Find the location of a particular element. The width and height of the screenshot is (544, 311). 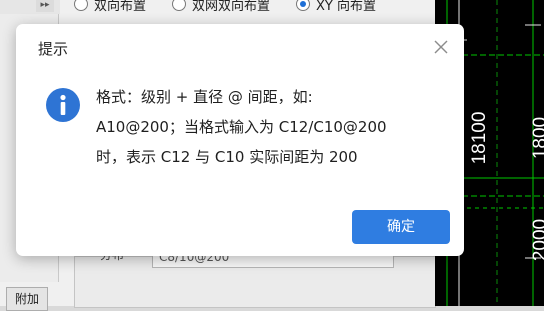

ok-button: 确定 is located at coordinates (401, 227).